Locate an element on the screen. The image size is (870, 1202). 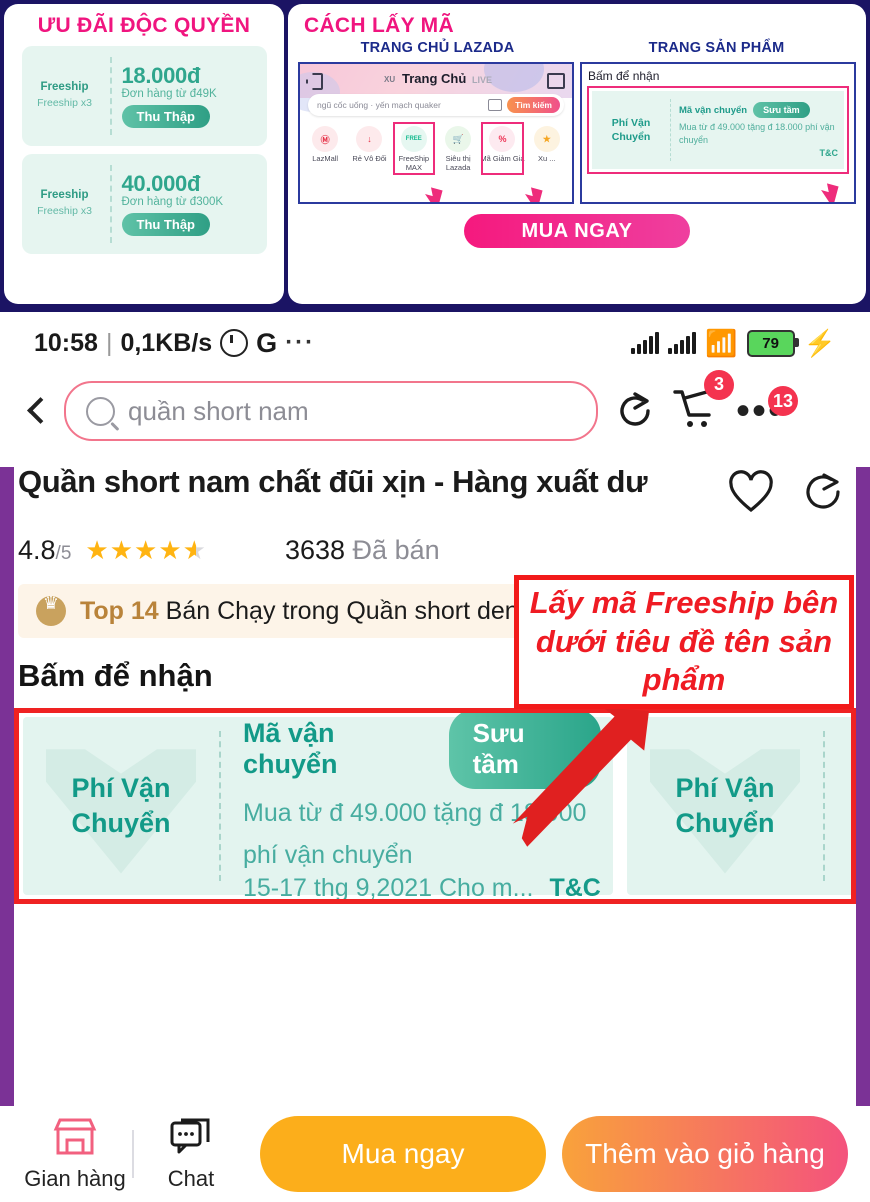
signal-bars-sim2-icon is located at coordinates (682, 343).